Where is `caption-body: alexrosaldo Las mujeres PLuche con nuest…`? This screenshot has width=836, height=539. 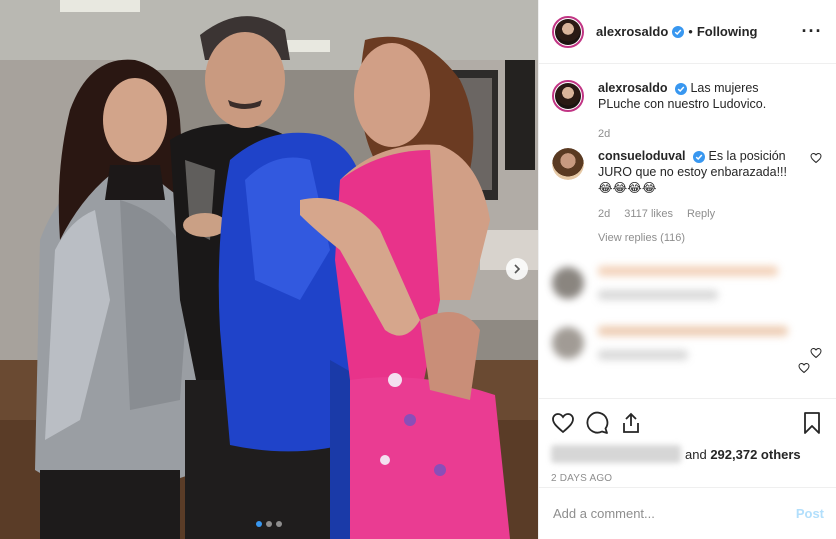 caption-body: alexrosaldo Las mujeres PLuche con nuest… is located at coordinates (710, 111).